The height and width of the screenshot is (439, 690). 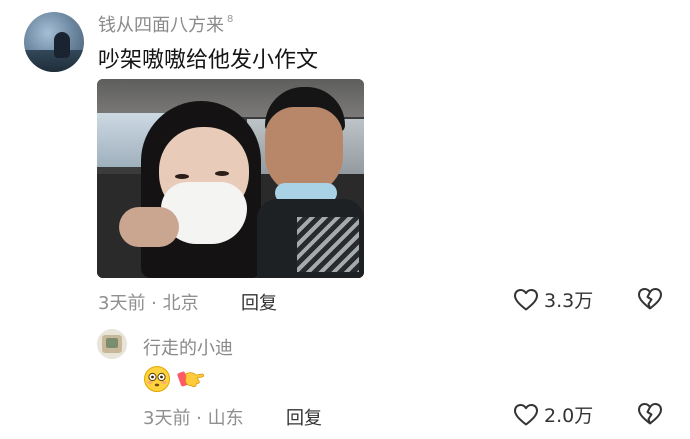 I want to click on reply-time-location: 3天前 · 山东, so click(x=193, y=418).